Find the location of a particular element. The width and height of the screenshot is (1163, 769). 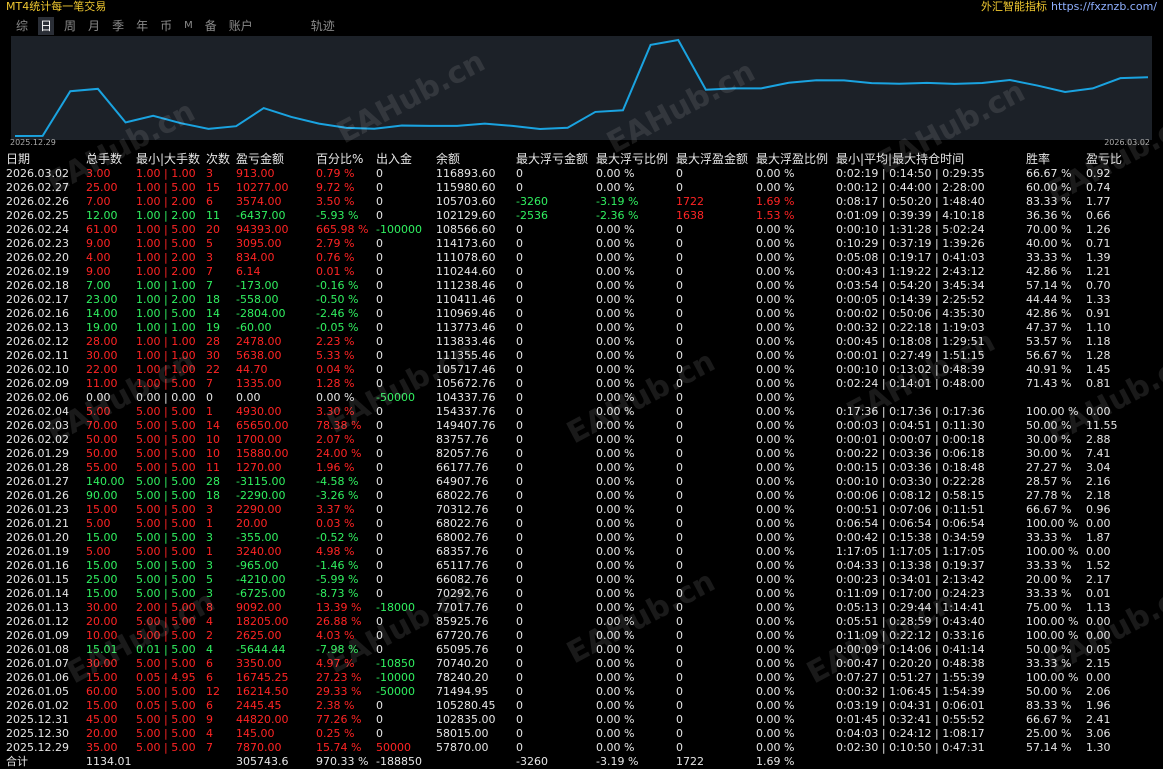

site-link: 外汇智能指标 https://fxznzb.com/ is located at coordinates (1069, 7).